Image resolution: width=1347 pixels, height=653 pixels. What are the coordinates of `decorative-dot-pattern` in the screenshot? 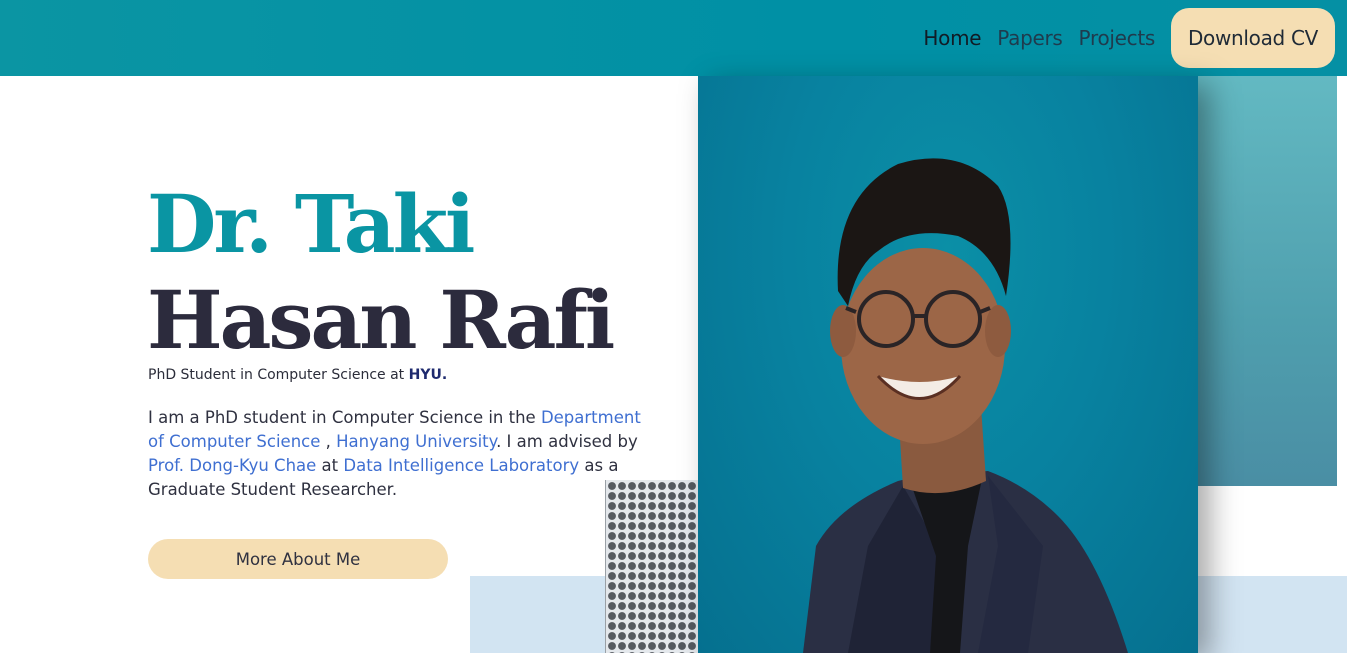 It's located at (652, 566).